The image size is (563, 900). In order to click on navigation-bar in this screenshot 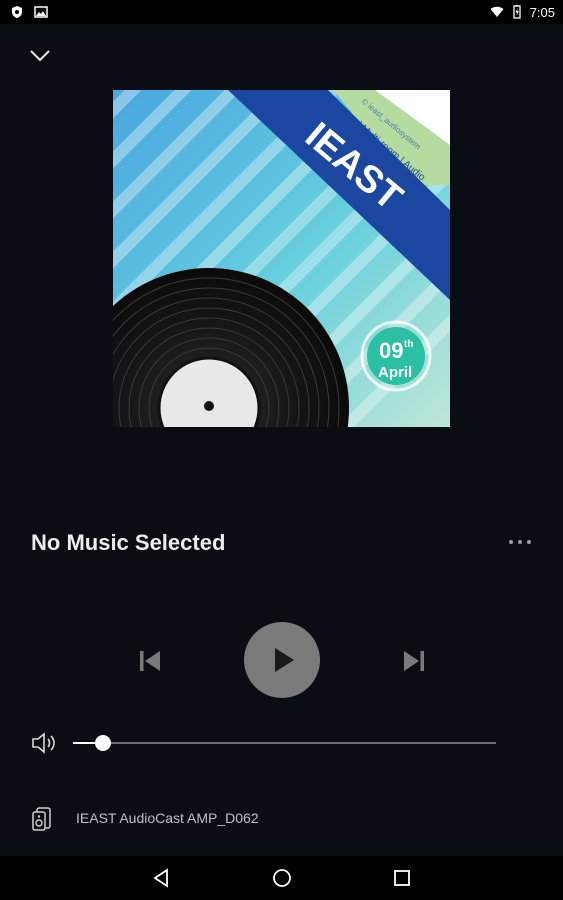, I will do `click(281, 878)`.